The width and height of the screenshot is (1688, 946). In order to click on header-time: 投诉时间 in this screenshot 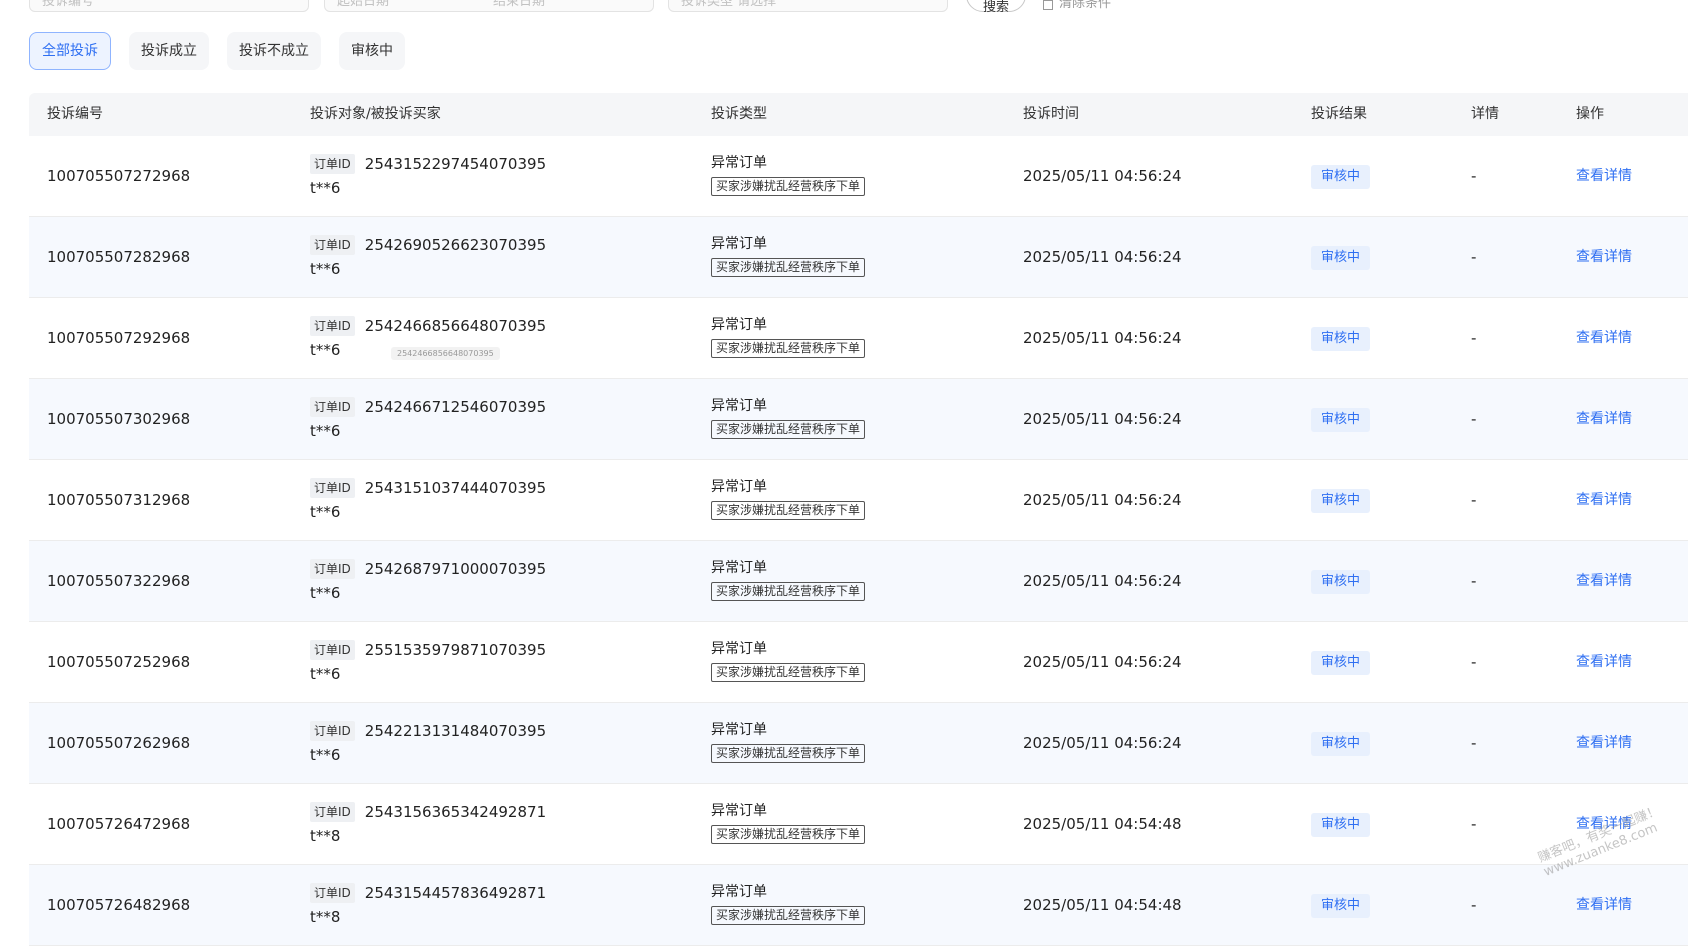, I will do `click(1051, 114)`.